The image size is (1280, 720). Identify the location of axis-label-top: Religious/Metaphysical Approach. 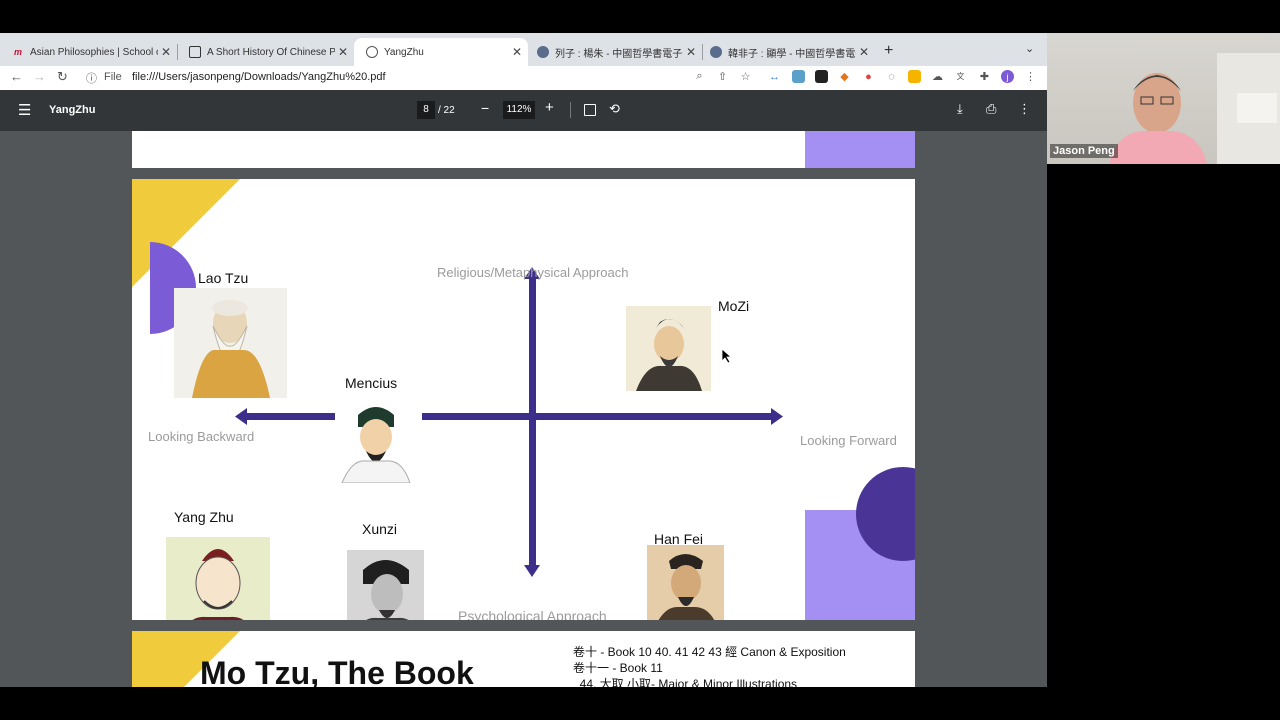
(533, 272).